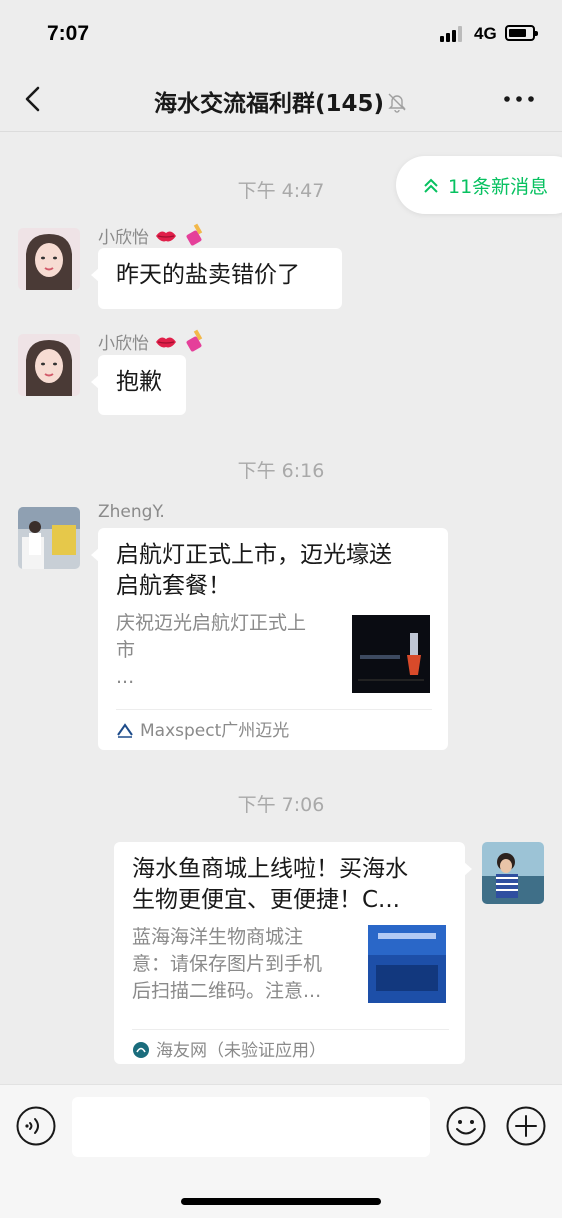 The height and width of the screenshot is (1218, 562). What do you see at coordinates (269, 104) in the screenshot?
I see `chat-title-text: 海水交流福利群(145)` at bounding box center [269, 104].